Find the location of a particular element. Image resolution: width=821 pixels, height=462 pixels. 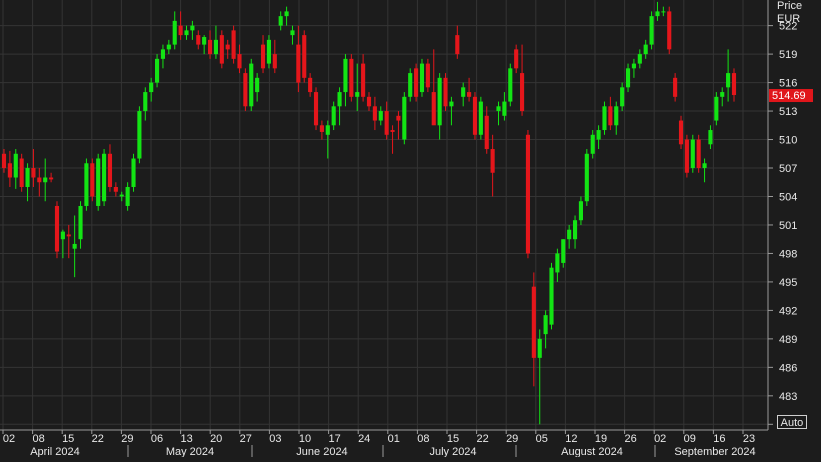

y-tick-label: 498 is located at coordinates (788, 254).